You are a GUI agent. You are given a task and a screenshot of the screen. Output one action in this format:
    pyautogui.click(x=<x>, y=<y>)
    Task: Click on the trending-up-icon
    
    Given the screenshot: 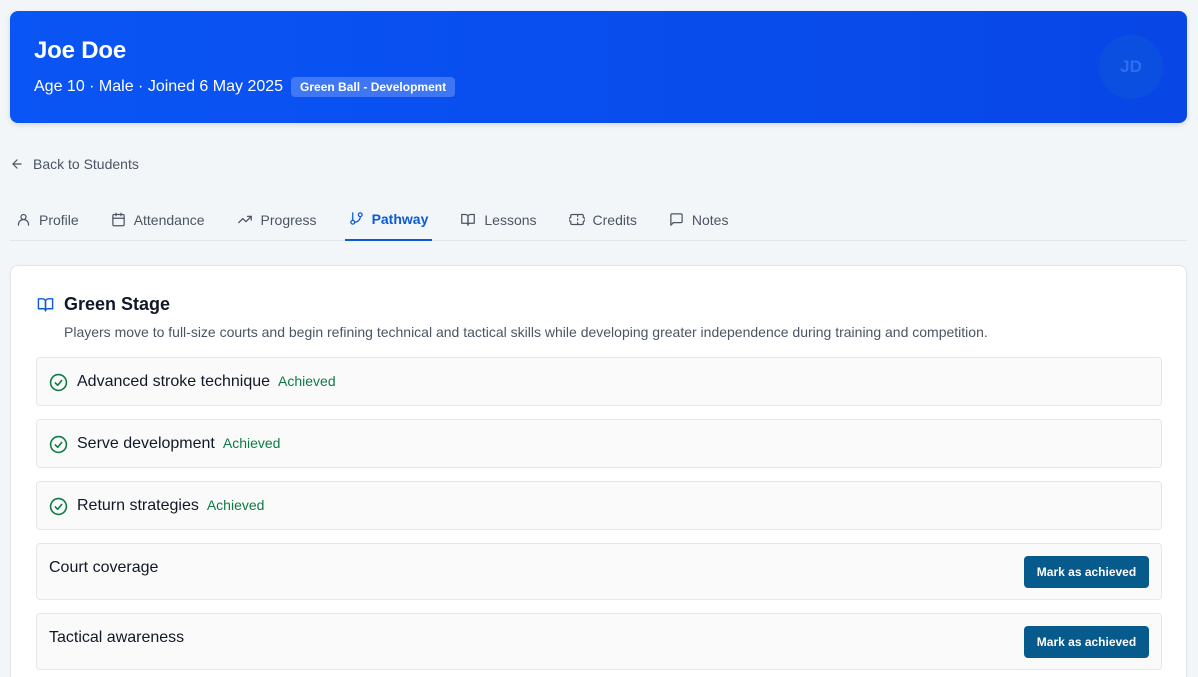 What is the action you would take?
    pyautogui.click(x=244, y=219)
    